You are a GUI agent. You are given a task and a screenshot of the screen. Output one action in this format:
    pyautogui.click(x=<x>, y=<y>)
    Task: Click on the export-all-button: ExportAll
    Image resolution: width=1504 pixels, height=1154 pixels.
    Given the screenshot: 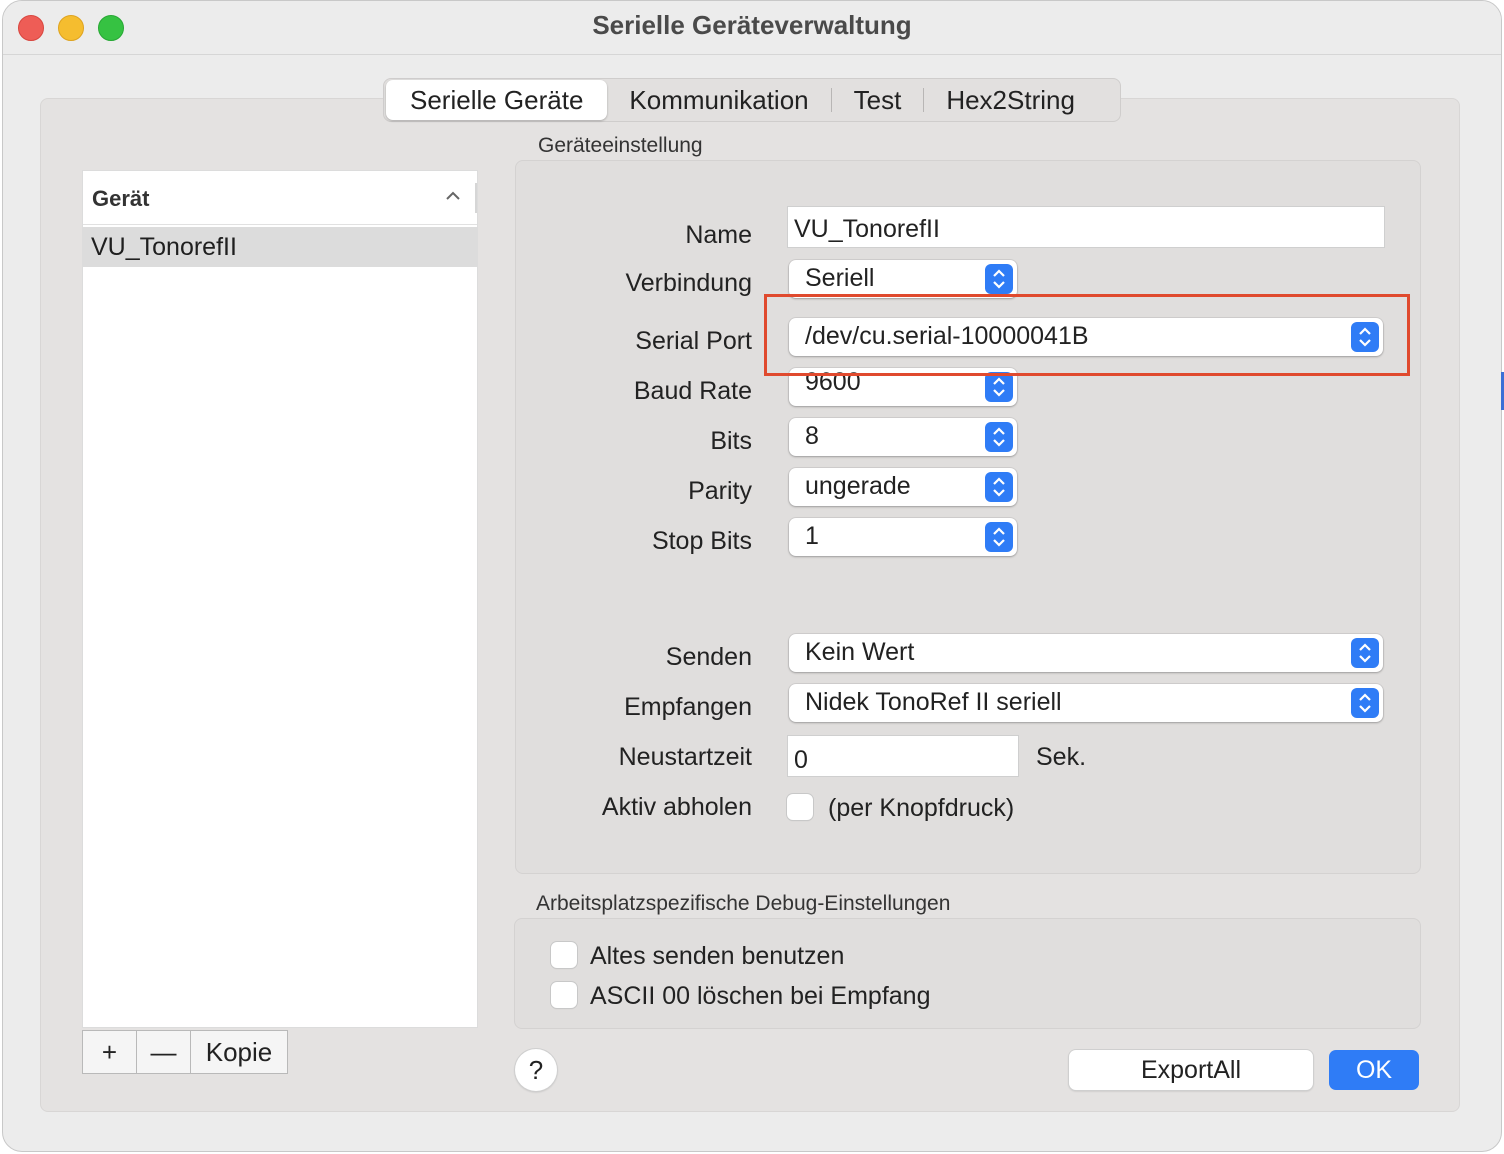 What is the action you would take?
    pyautogui.click(x=1191, y=1070)
    